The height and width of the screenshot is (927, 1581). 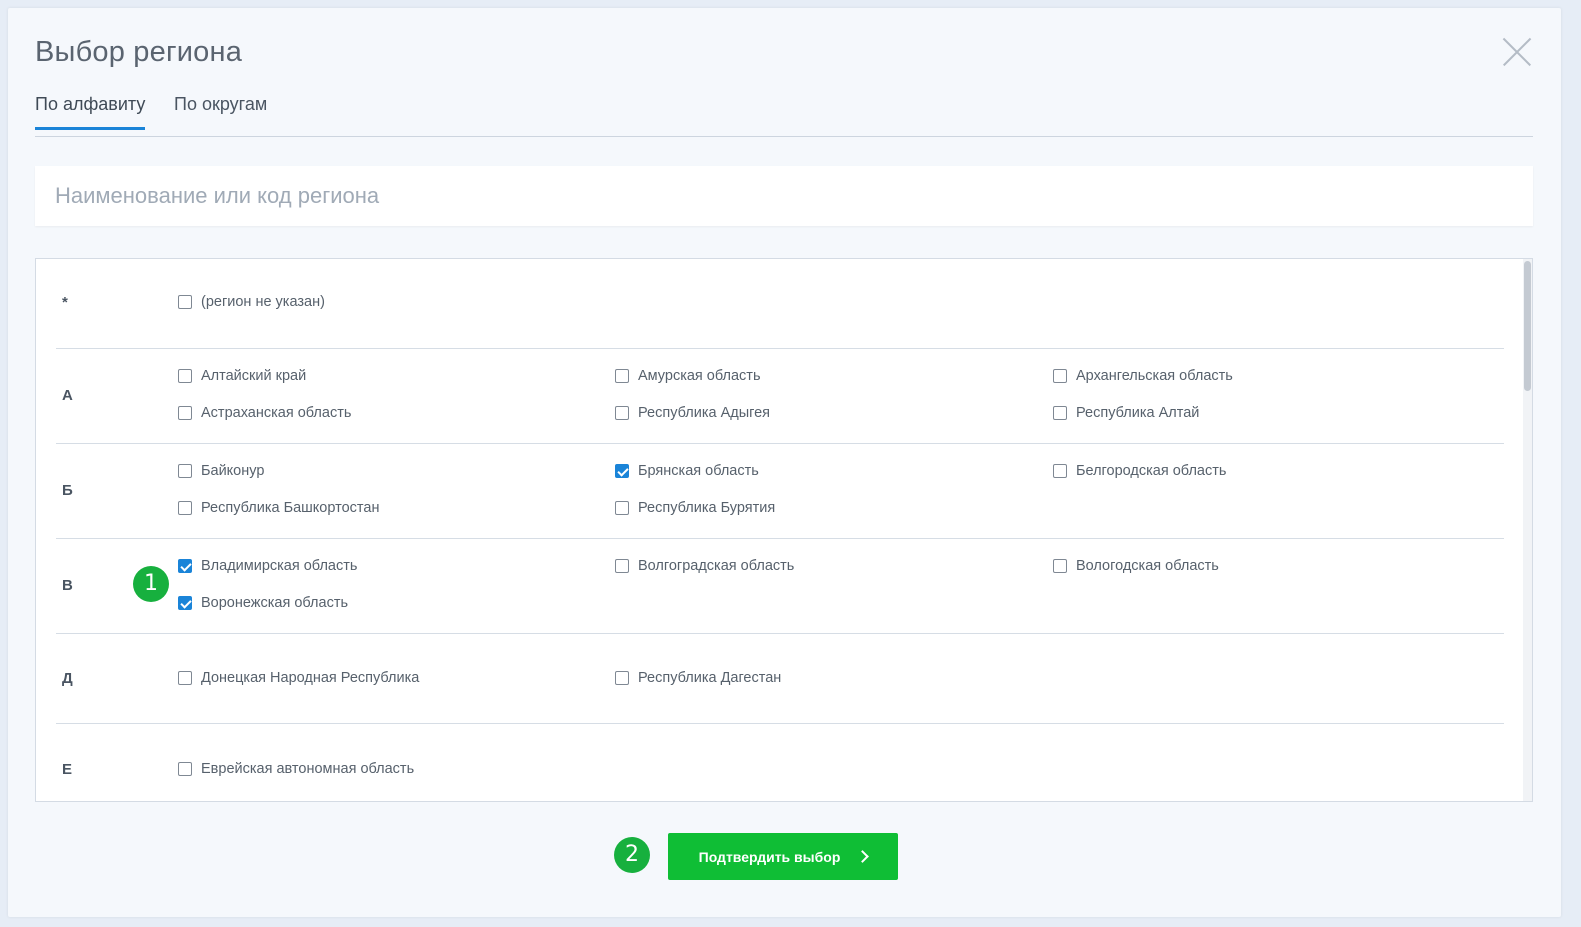 What do you see at coordinates (263, 302) in the screenshot?
I see `region-label: (регион не указан)` at bounding box center [263, 302].